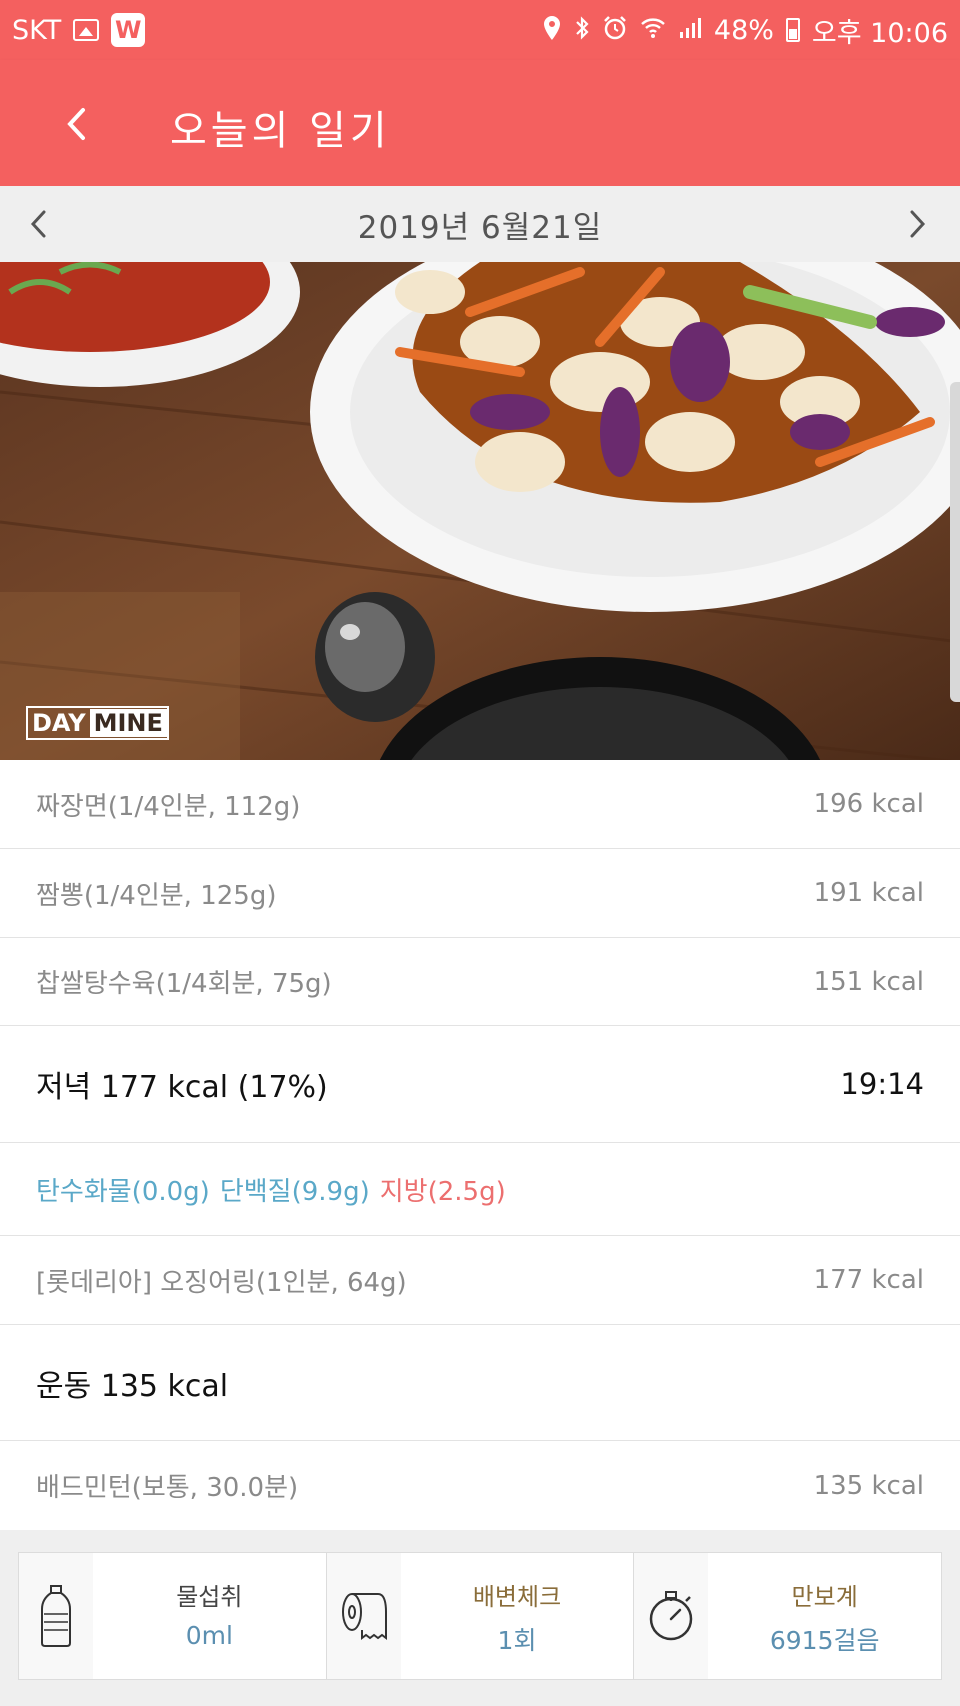 This screenshot has width=960, height=1706. I want to click on page-title: 오늘의 일기, so click(280, 131).